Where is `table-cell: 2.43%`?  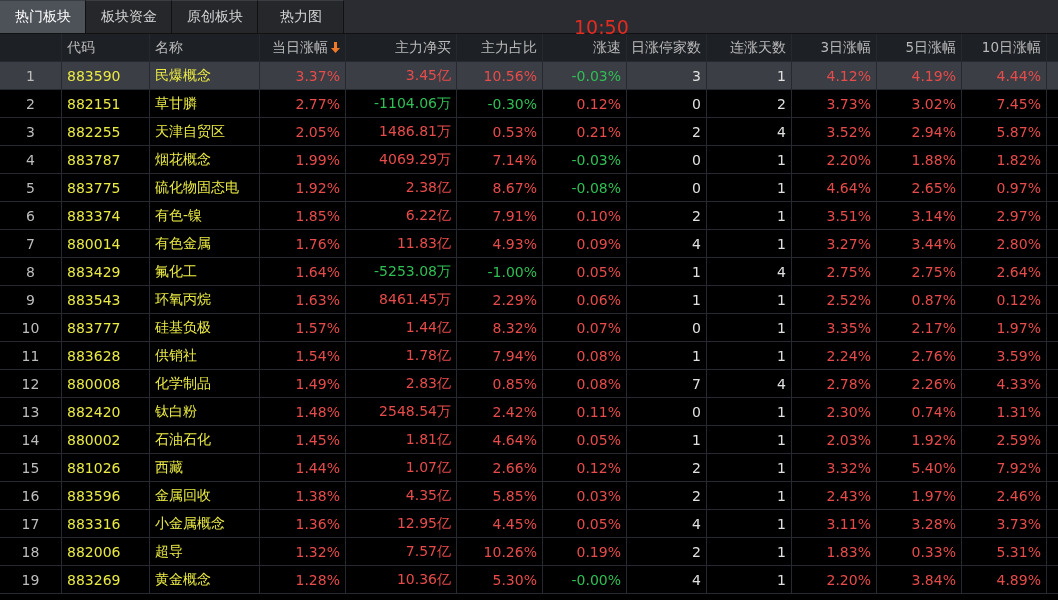
table-cell: 2.43% is located at coordinates (848, 495).